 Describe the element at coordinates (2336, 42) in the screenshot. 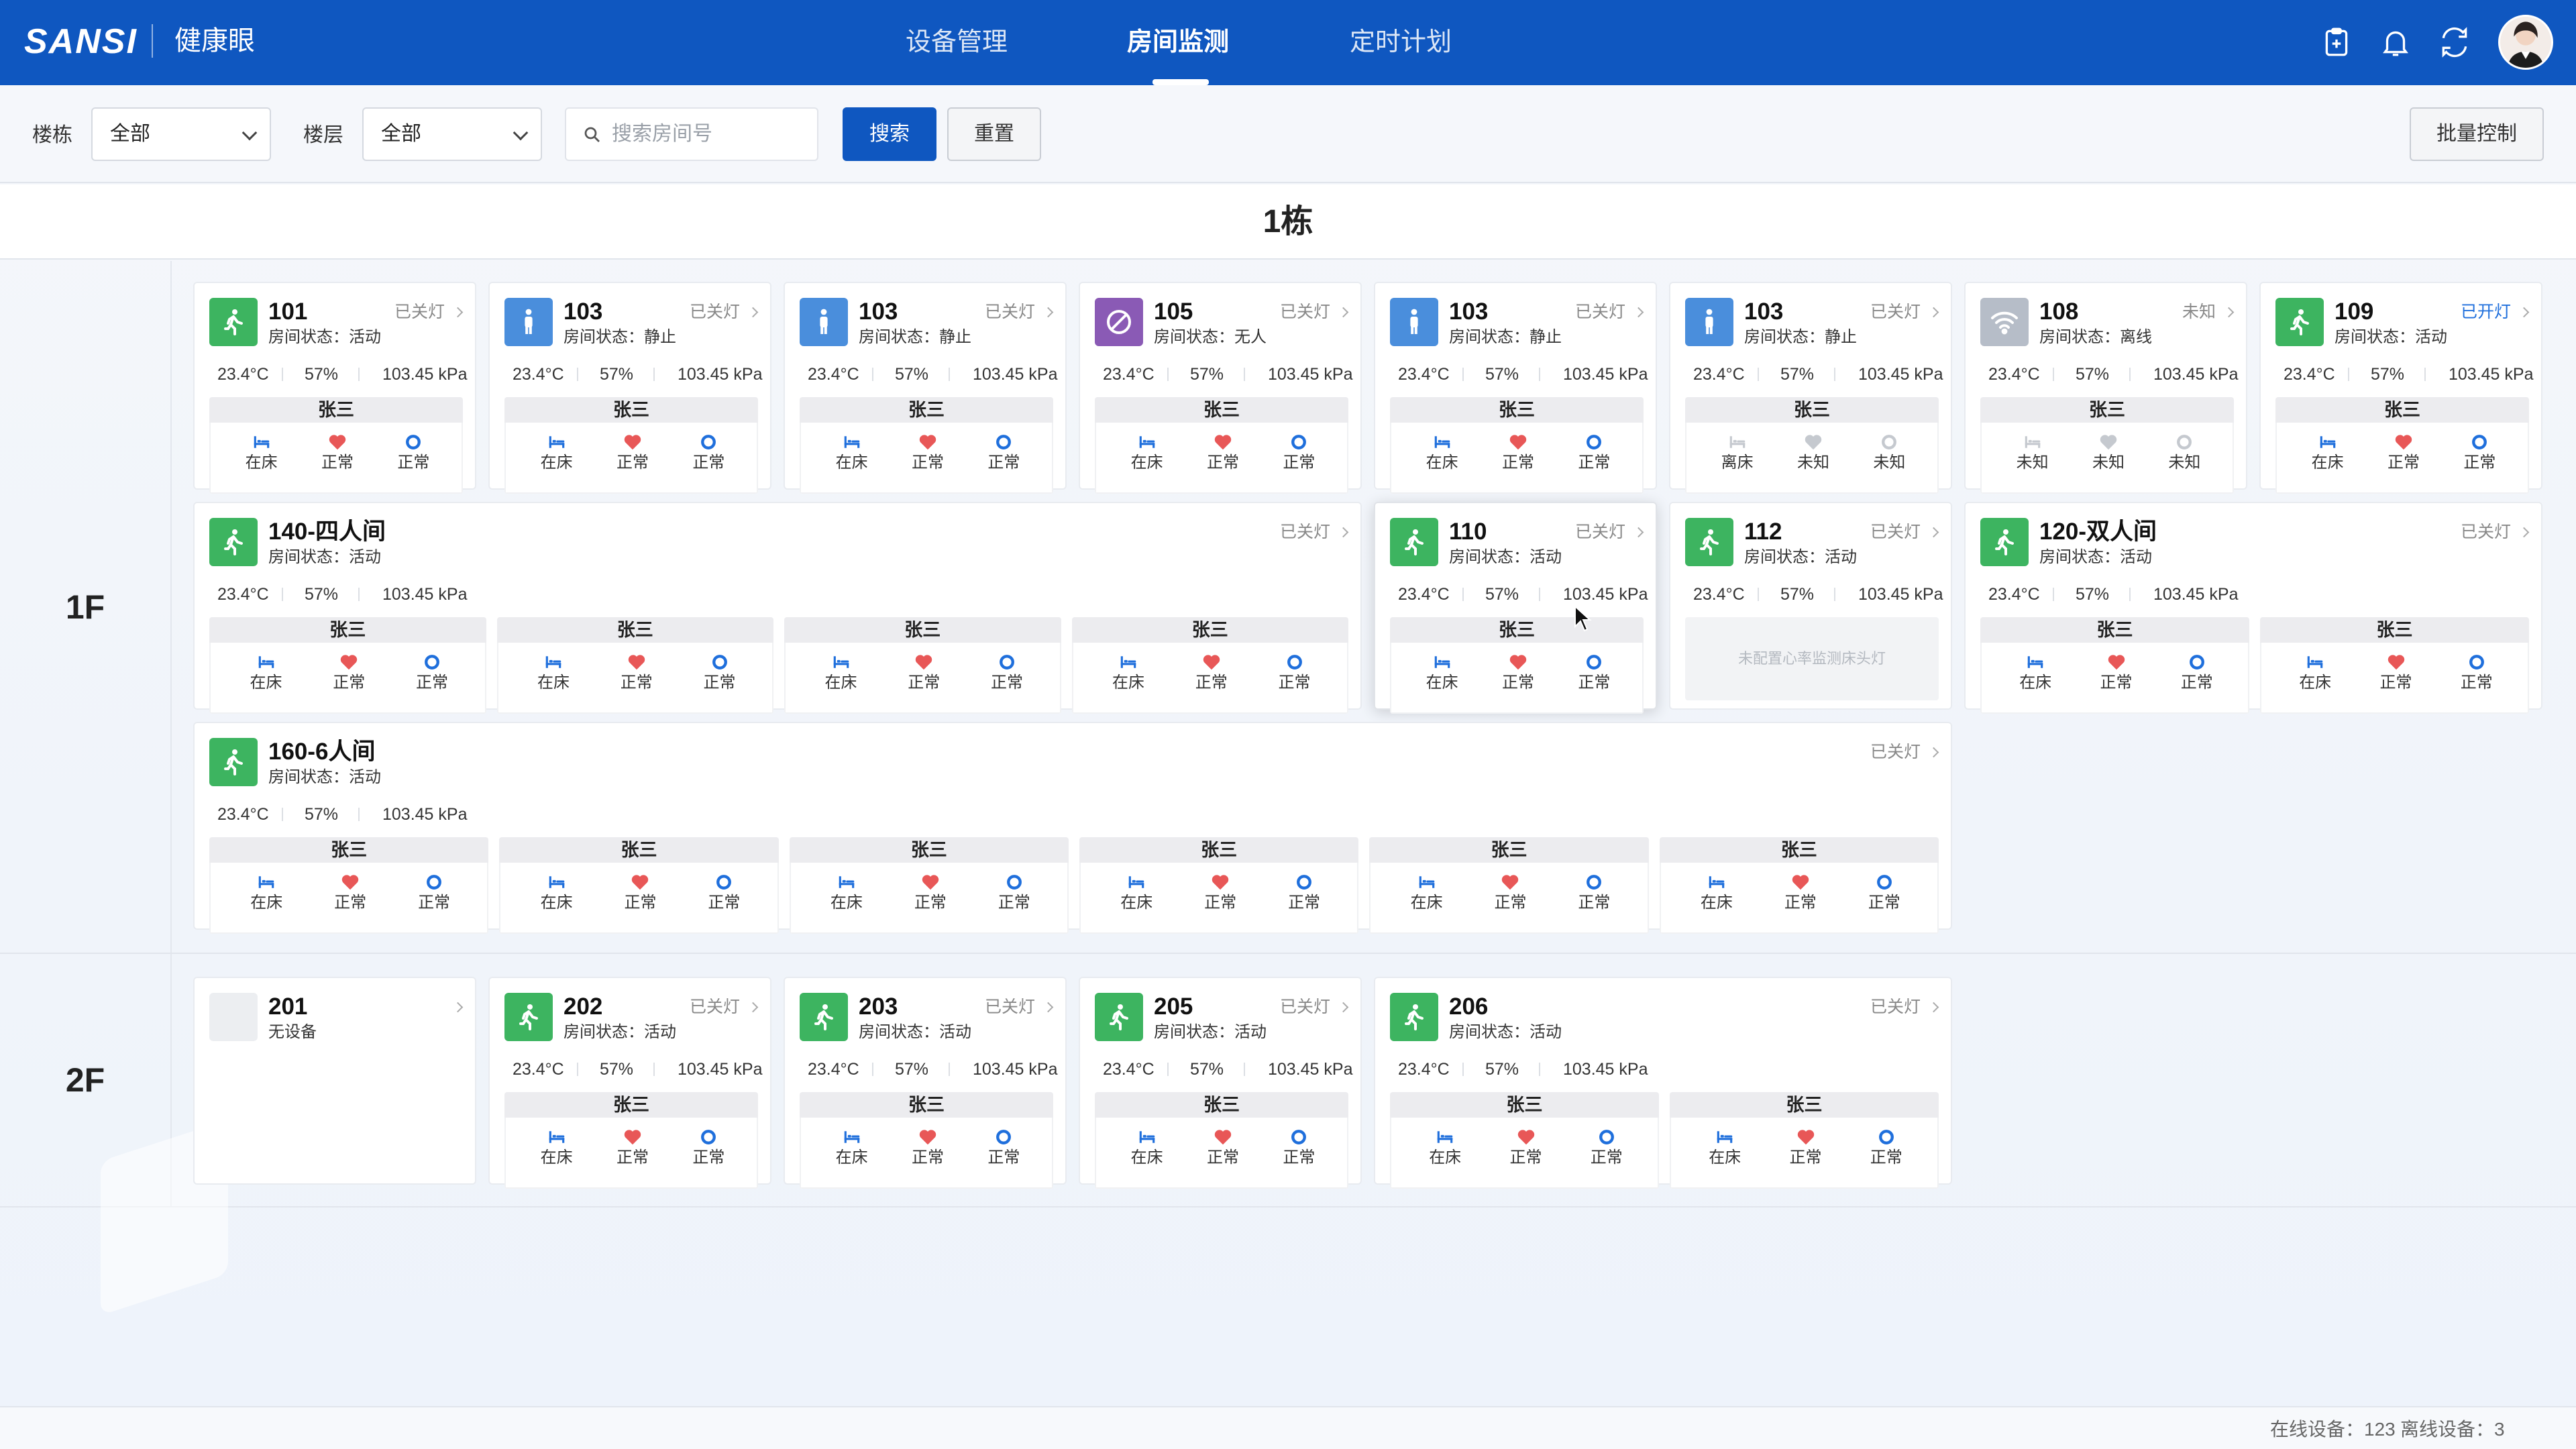

I see `clipboard-icon` at that location.